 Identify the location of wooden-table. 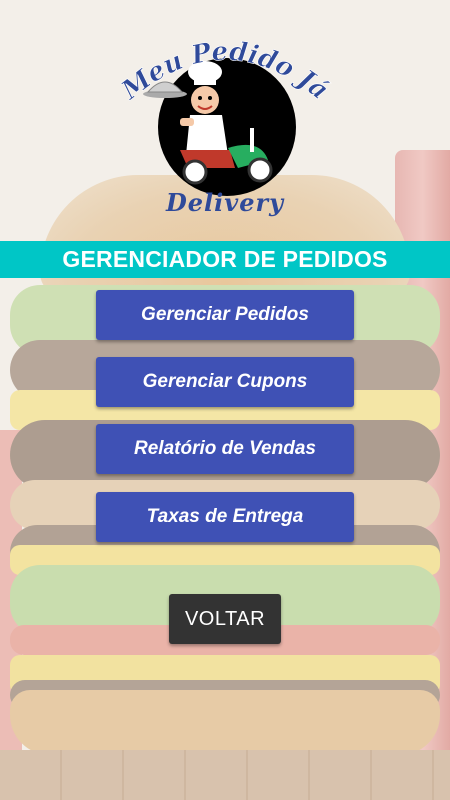
(225, 775).